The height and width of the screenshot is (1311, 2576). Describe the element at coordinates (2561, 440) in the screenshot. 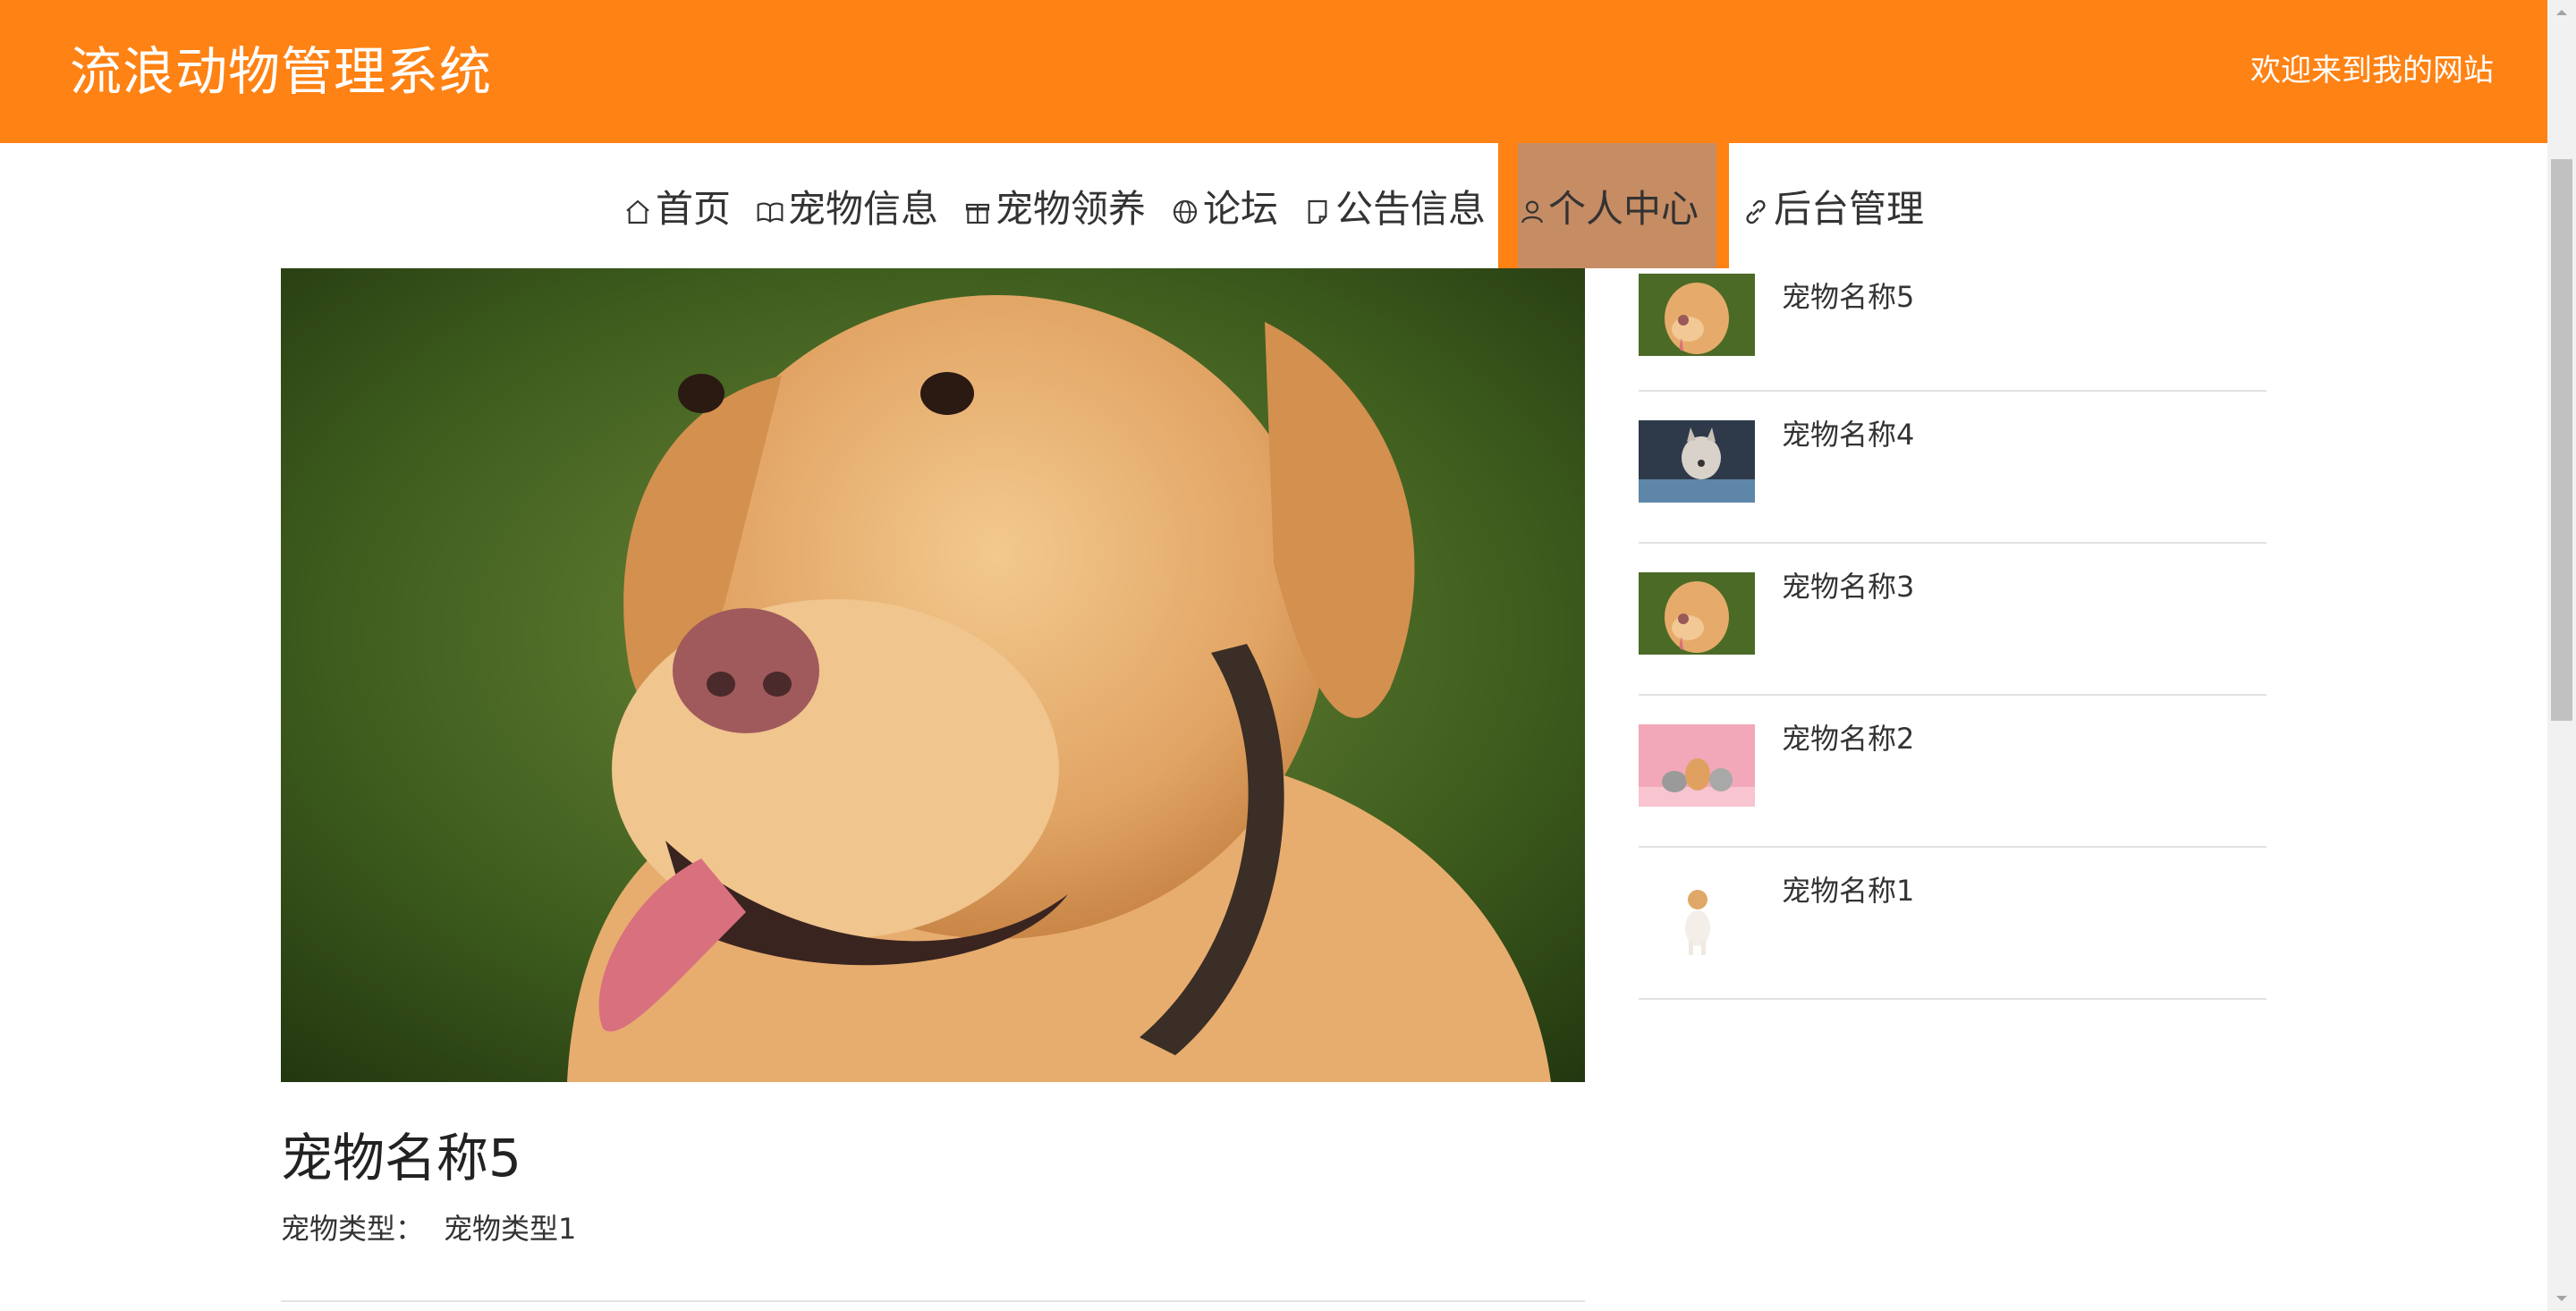

I see `scrollbar-thumb` at that location.